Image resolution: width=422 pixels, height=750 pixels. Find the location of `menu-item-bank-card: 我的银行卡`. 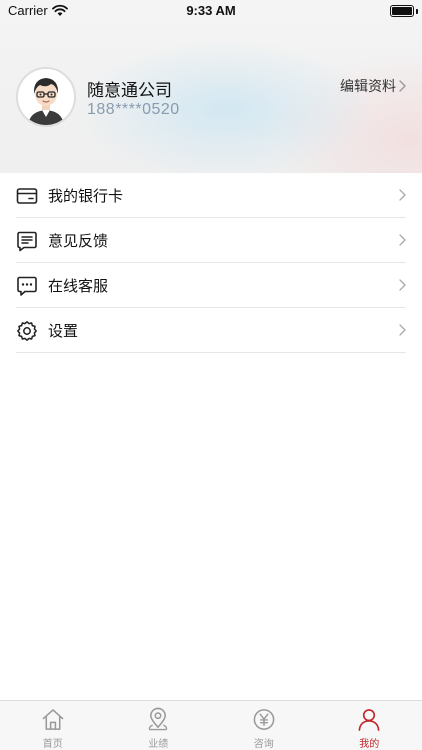

menu-item-bank-card: 我的银行卡 is located at coordinates (211, 195).